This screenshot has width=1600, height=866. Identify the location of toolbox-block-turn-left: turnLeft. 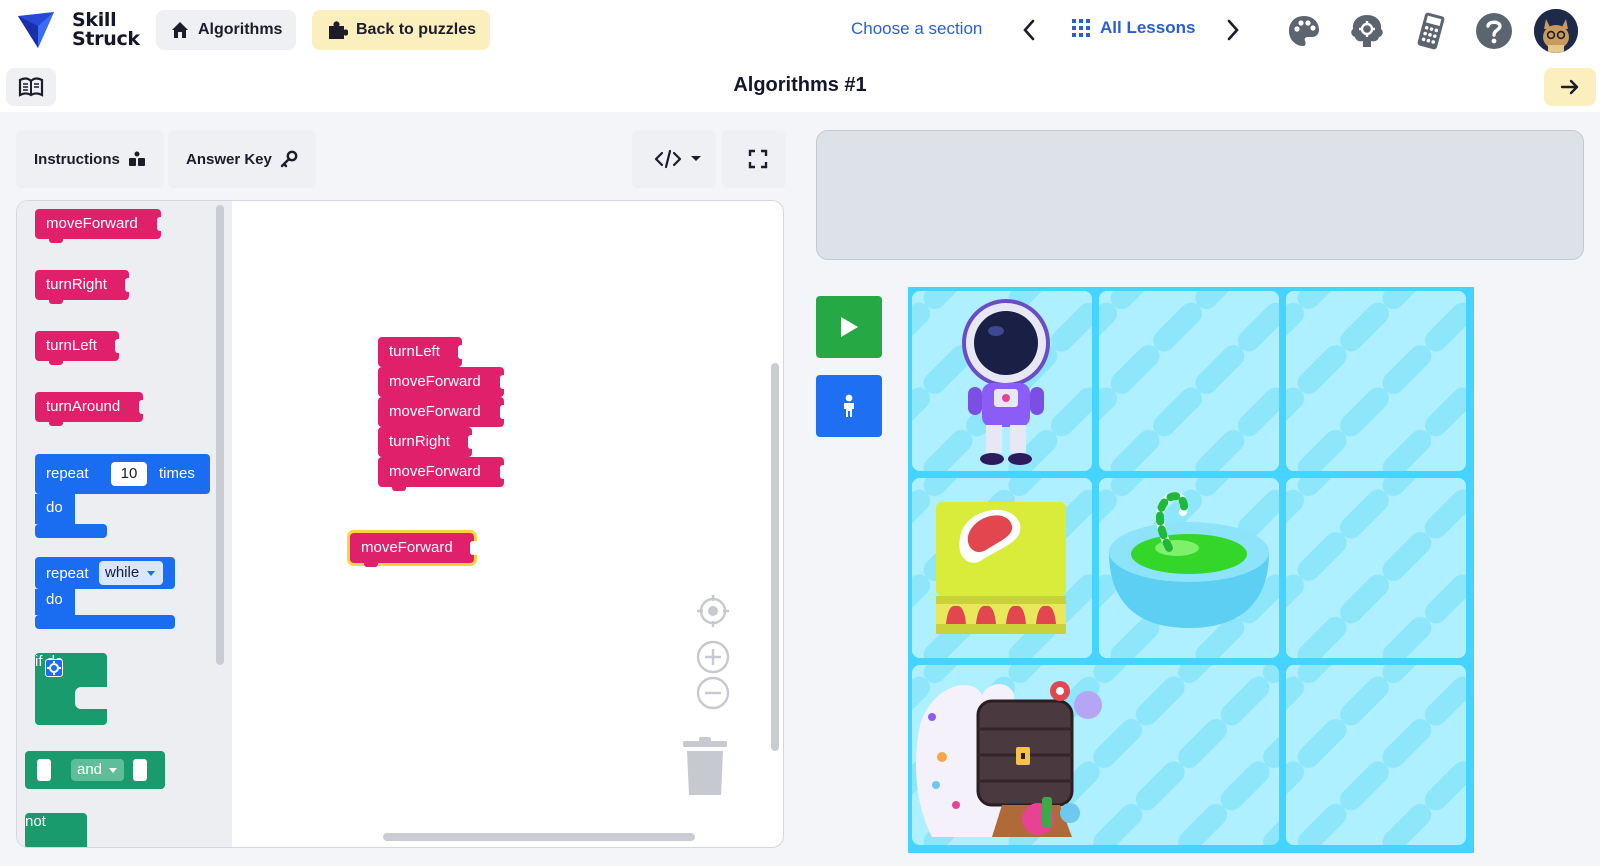
(79, 348).